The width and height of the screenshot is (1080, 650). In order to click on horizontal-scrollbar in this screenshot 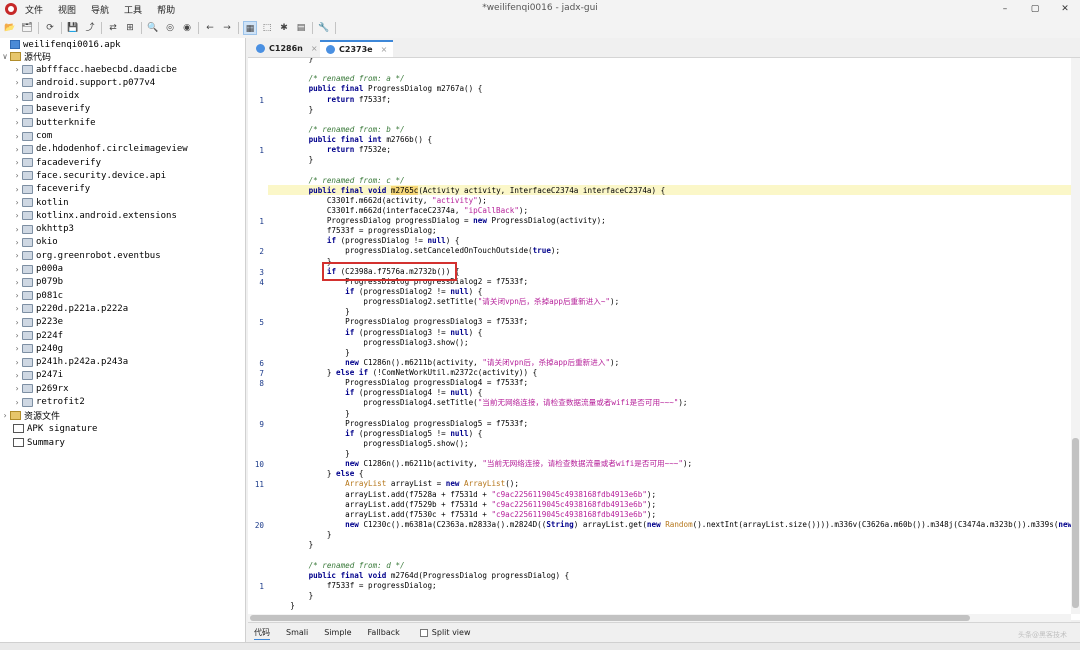, I will do `click(659, 618)`.